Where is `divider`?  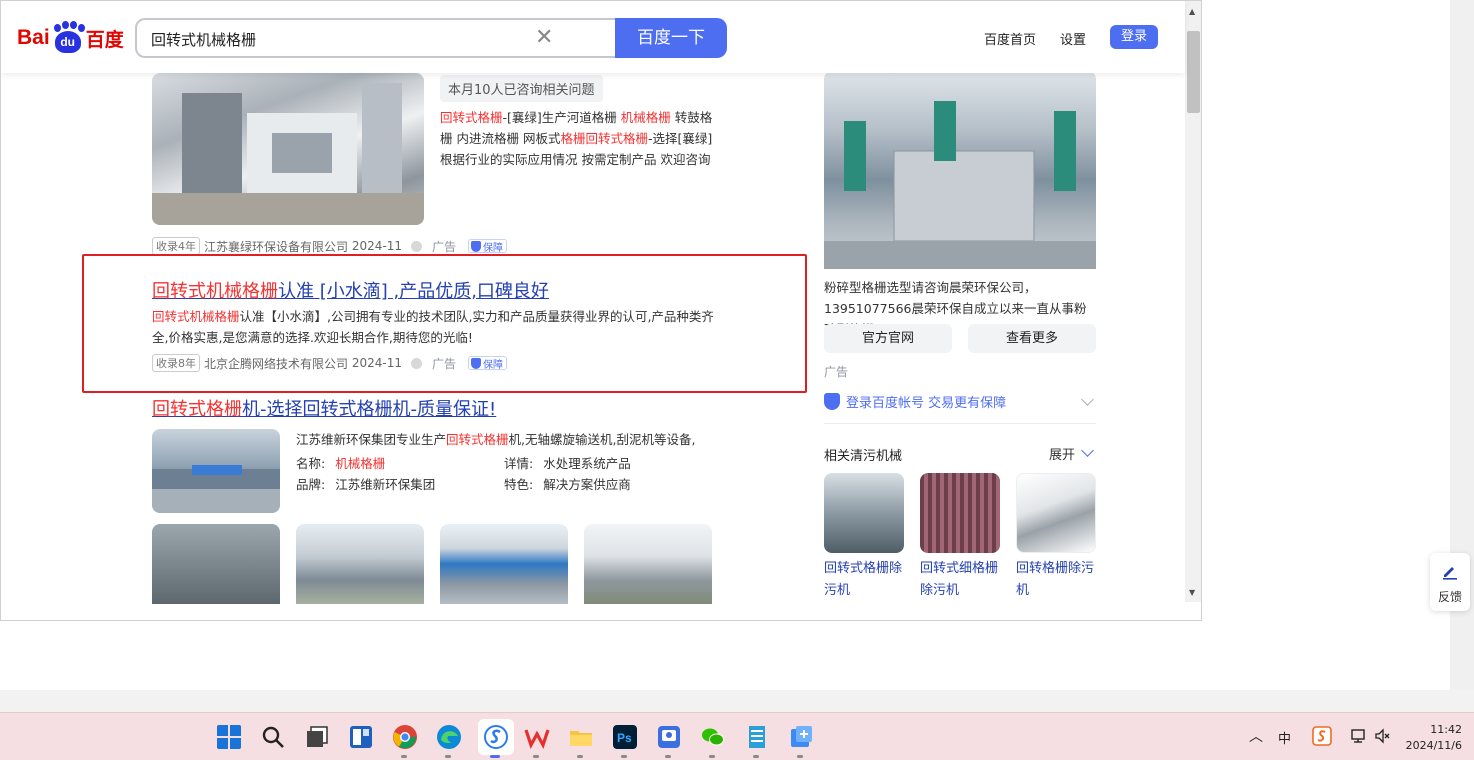 divider is located at coordinates (960, 423).